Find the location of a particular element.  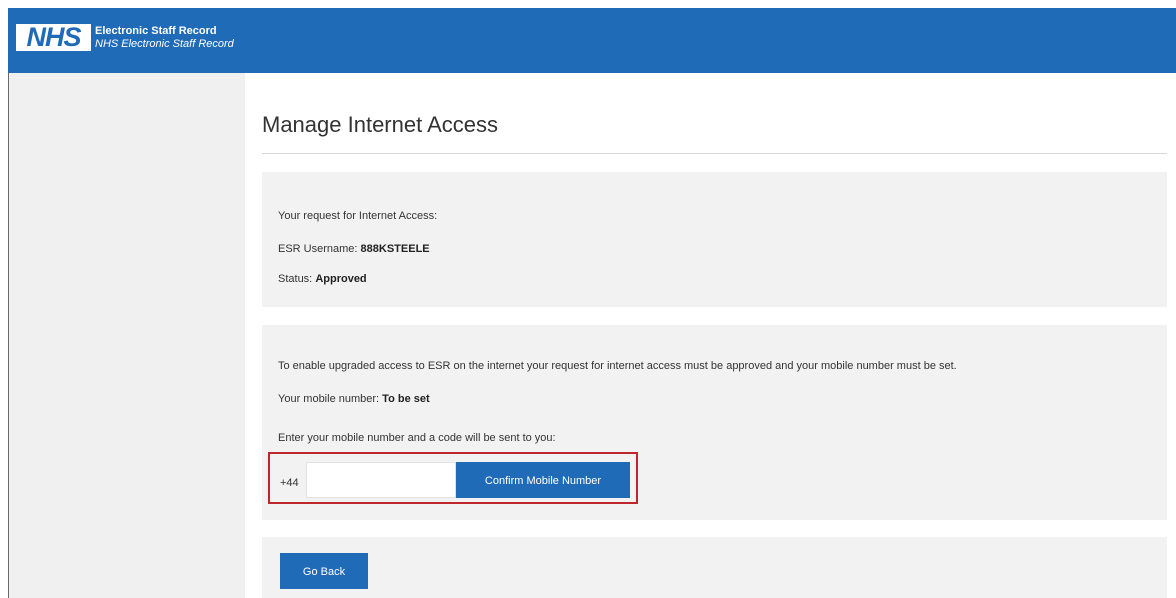

brand-subtitle: NHS Electronic Staff Record is located at coordinates (164, 44).